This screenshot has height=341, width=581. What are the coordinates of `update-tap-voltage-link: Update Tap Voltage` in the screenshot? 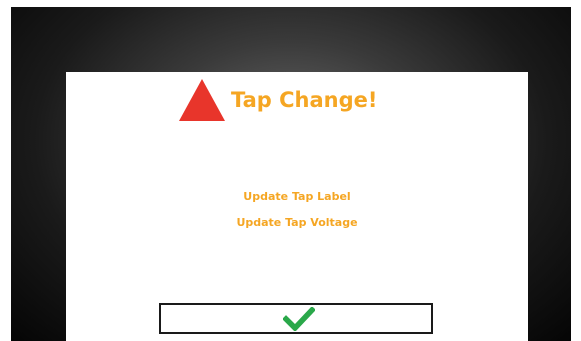 It's located at (297, 222).